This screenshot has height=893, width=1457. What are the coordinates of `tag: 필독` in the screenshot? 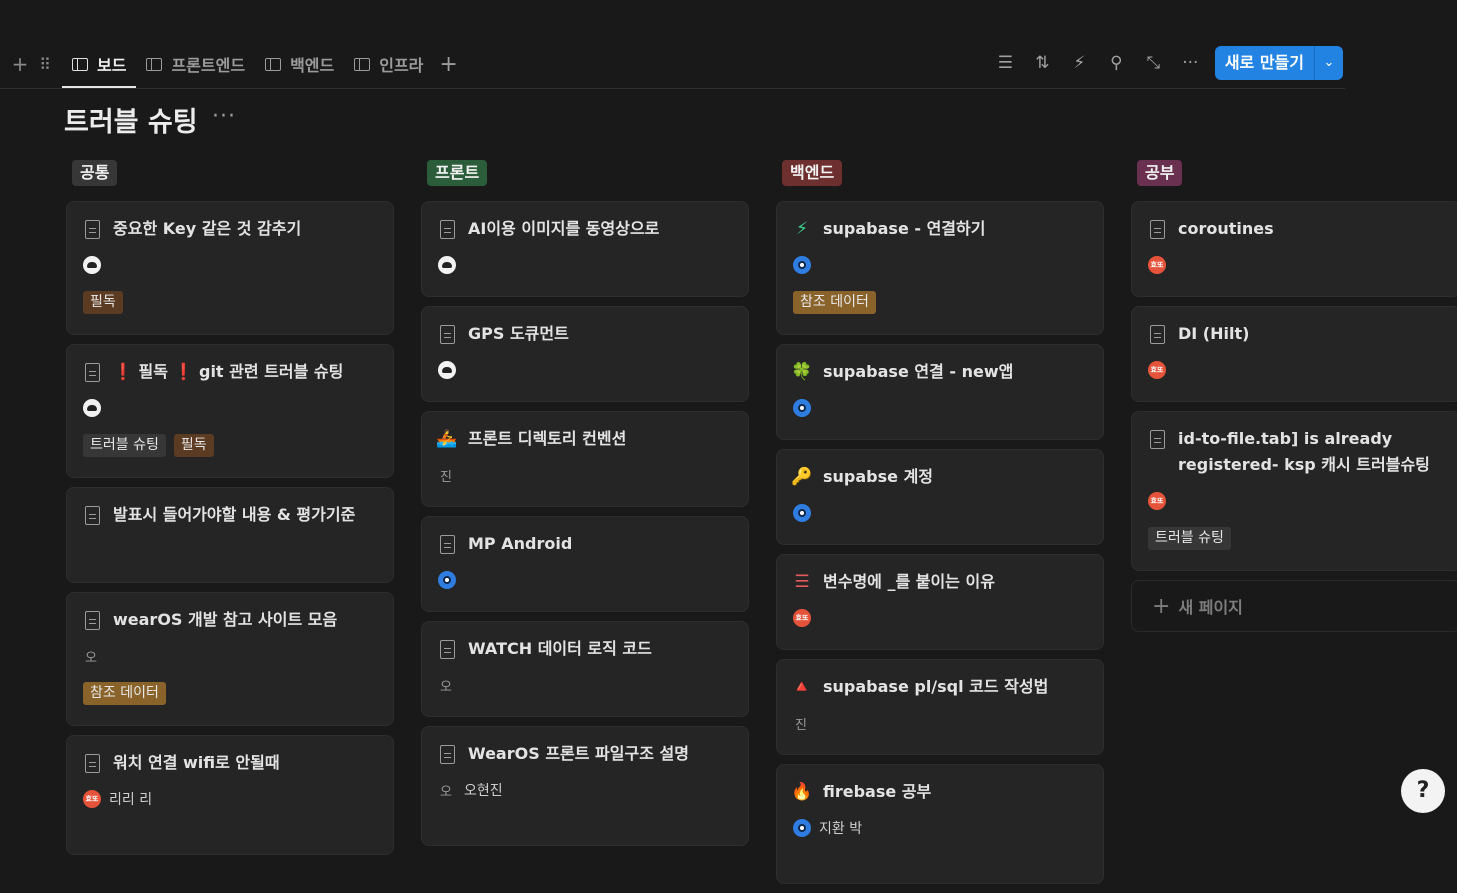 It's located at (103, 302).